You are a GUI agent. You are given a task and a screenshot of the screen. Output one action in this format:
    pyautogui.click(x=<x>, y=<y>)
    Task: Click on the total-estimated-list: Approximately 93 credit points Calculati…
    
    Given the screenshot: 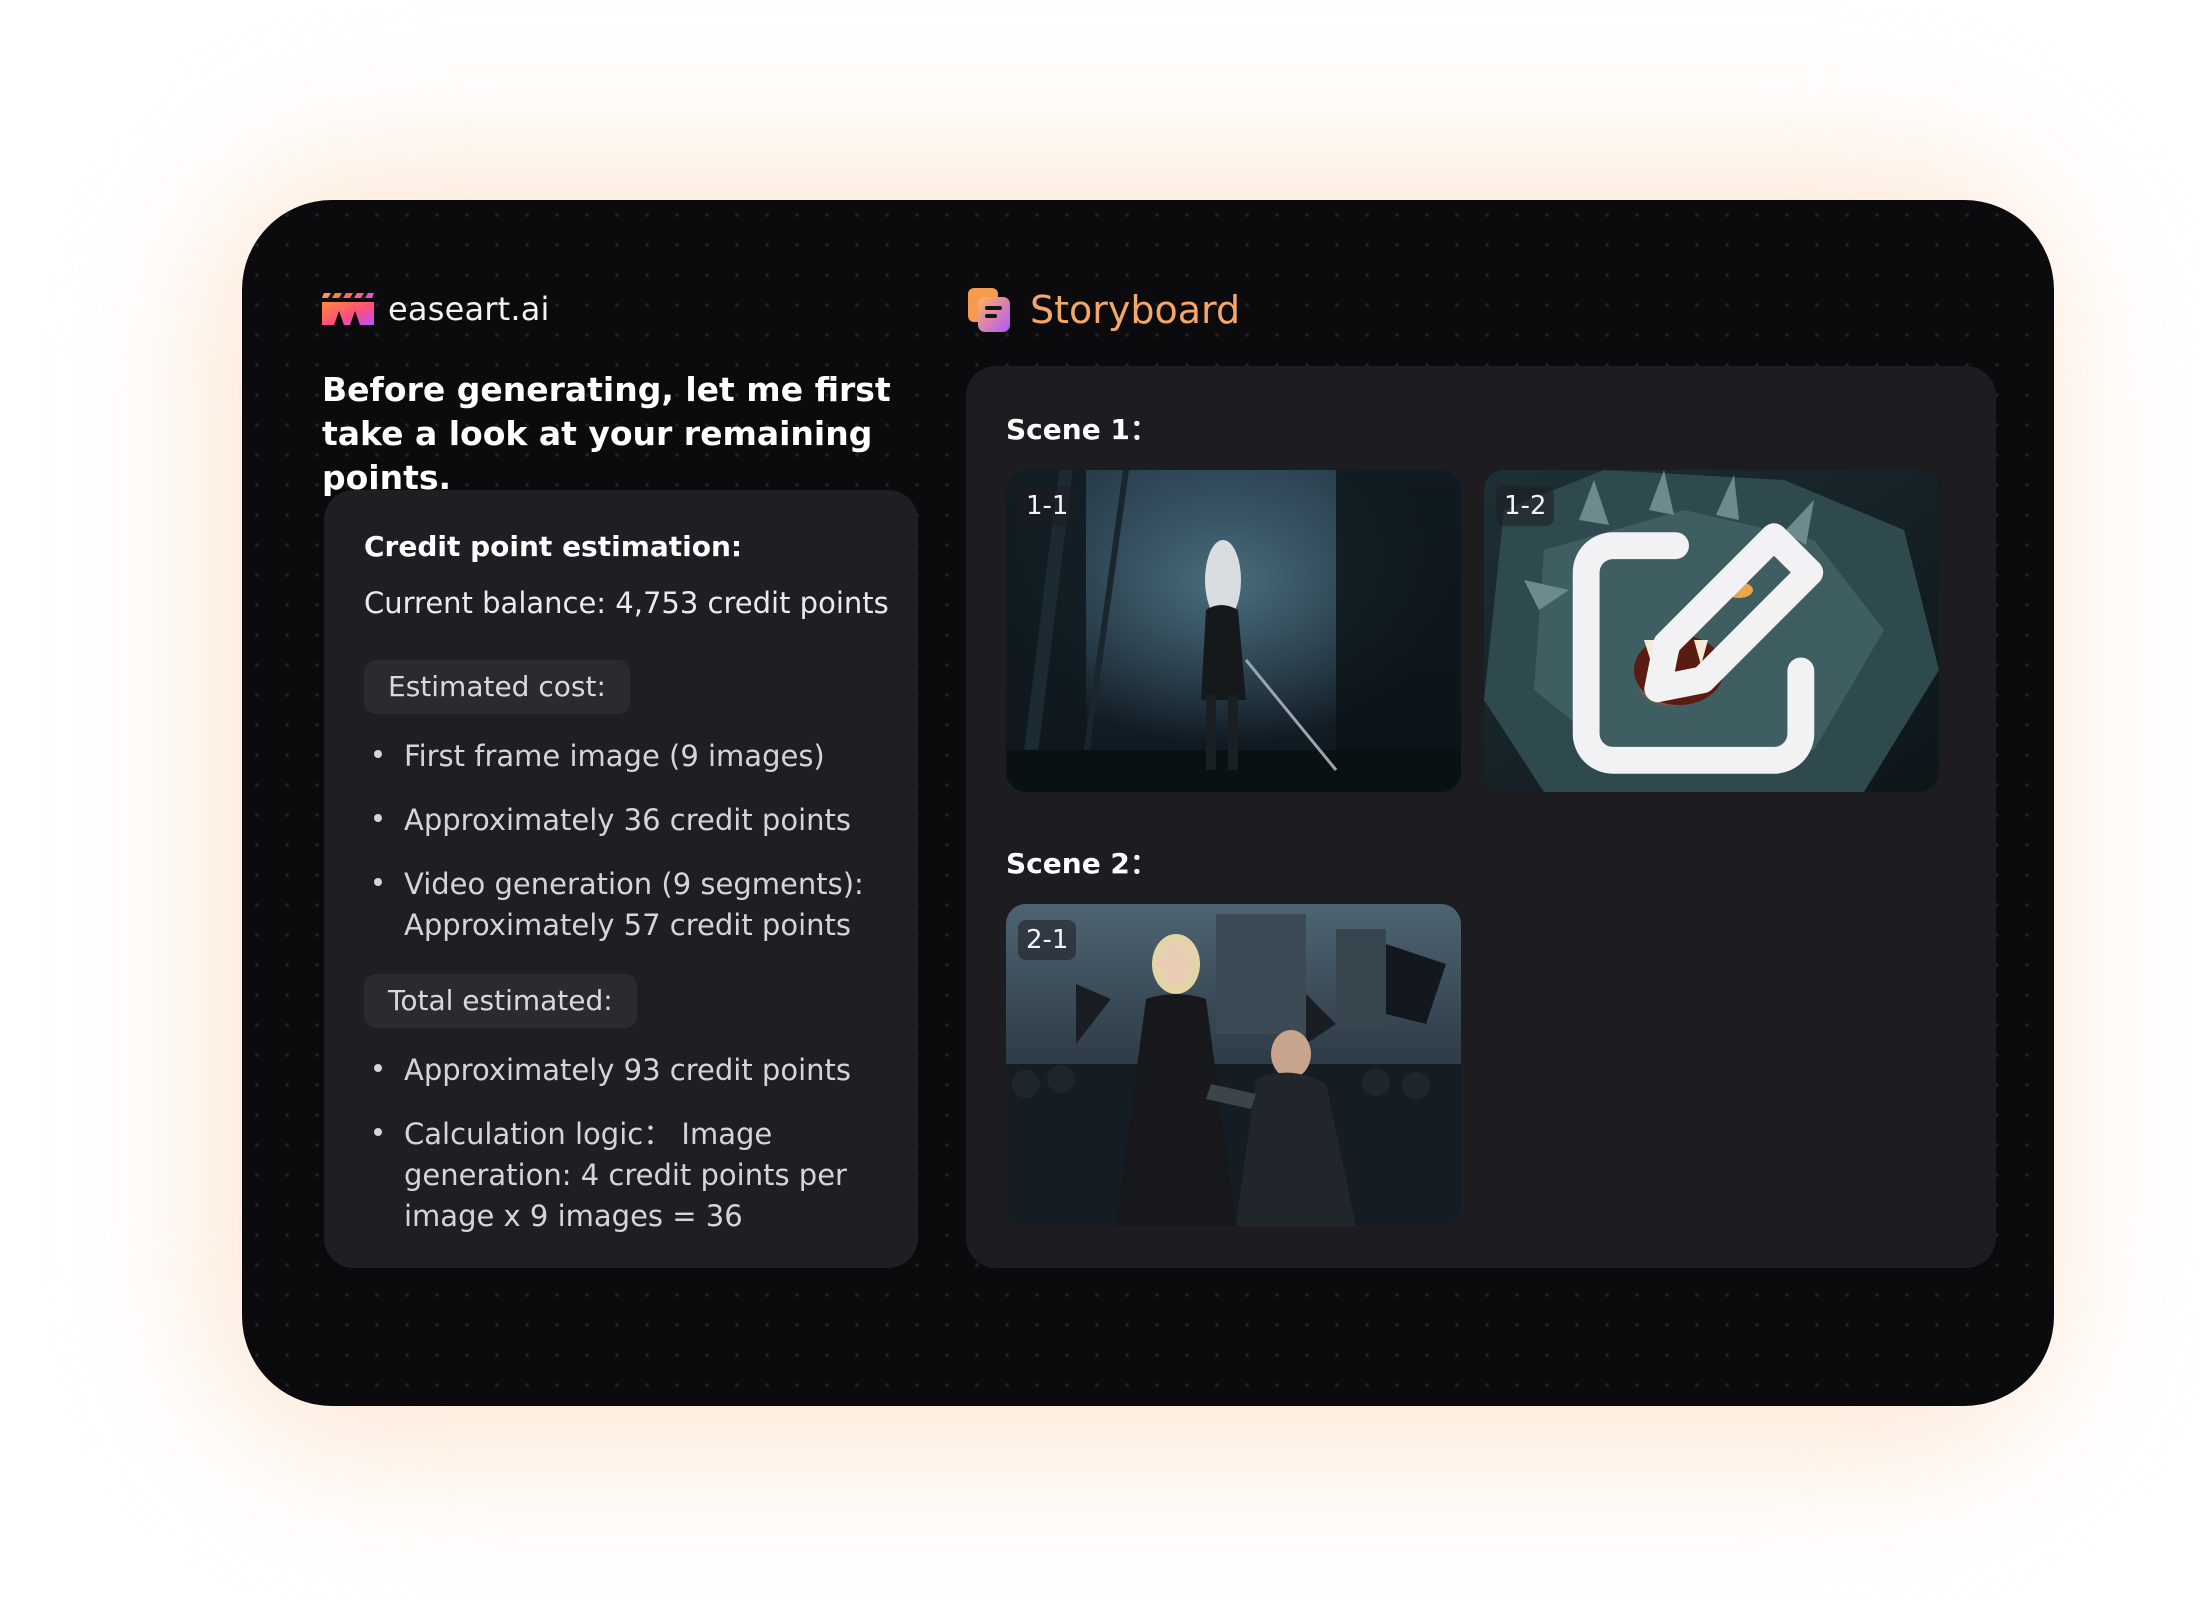 What is the action you would take?
    pyautogui.click(x=628, y=1155)
    